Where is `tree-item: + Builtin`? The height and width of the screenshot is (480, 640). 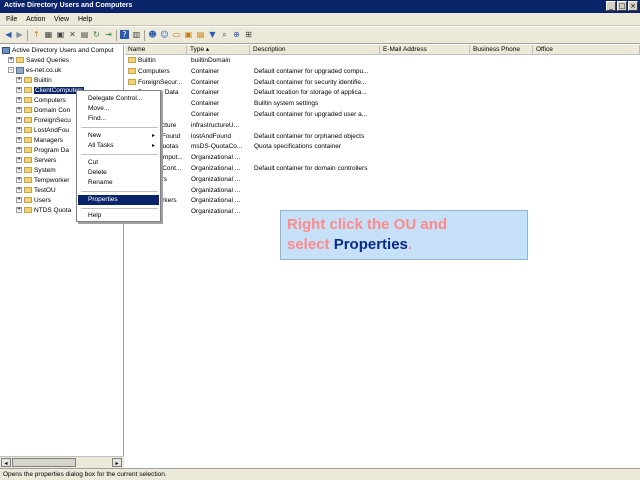
tree-item: + Builtin is located at coordinates (34, 81).